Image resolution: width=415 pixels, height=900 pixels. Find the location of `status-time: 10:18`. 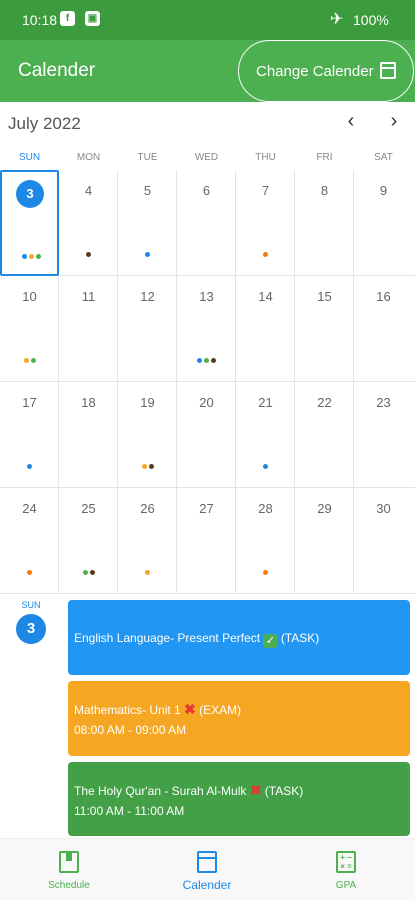

status-time: 10:18 is located at coordinates (40, 20).